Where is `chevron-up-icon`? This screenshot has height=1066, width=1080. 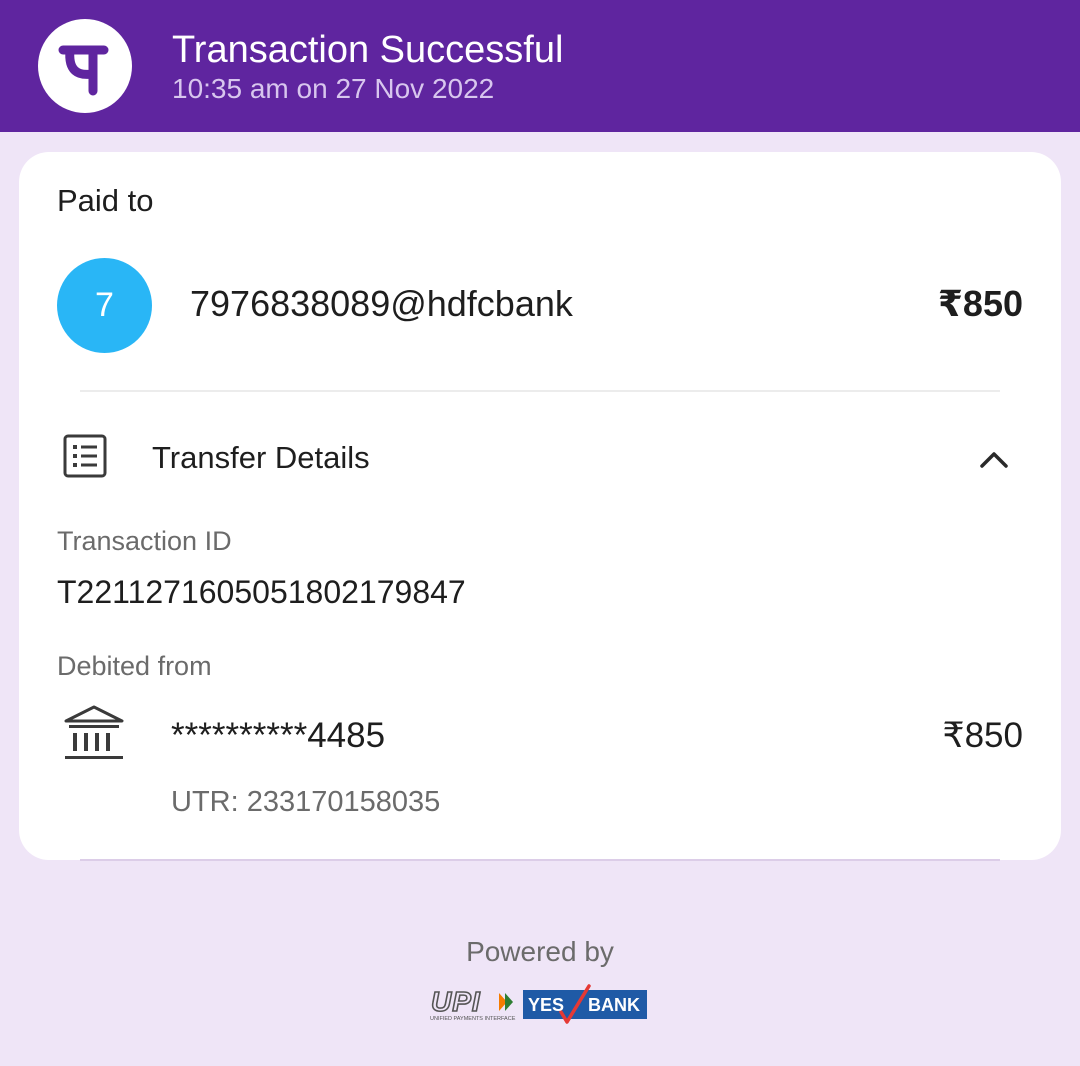 chevron-up-icon is located at coordinates (994, 461).